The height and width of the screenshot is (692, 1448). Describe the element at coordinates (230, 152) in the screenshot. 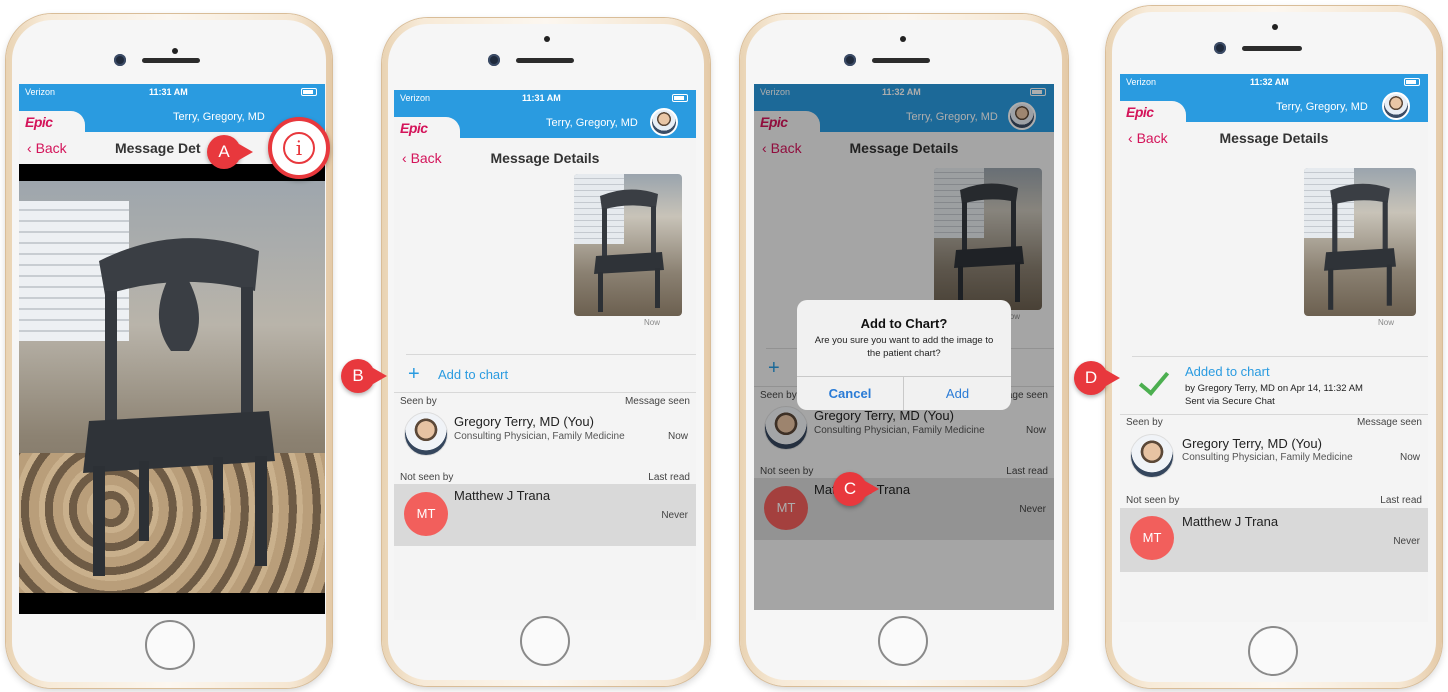

I see `callout-a: A` at that location.